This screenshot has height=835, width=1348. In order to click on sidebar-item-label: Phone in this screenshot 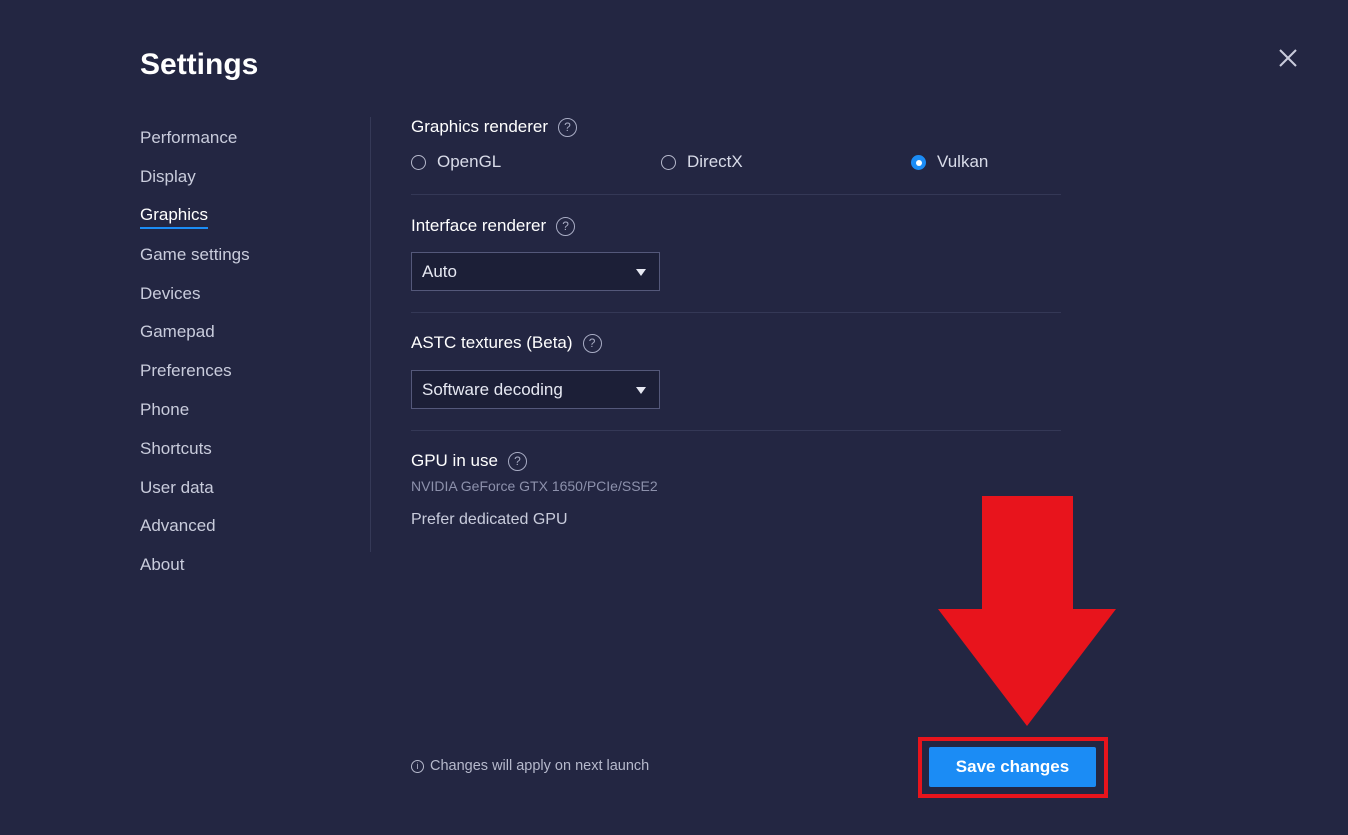, I will do `click(165, 409)`.